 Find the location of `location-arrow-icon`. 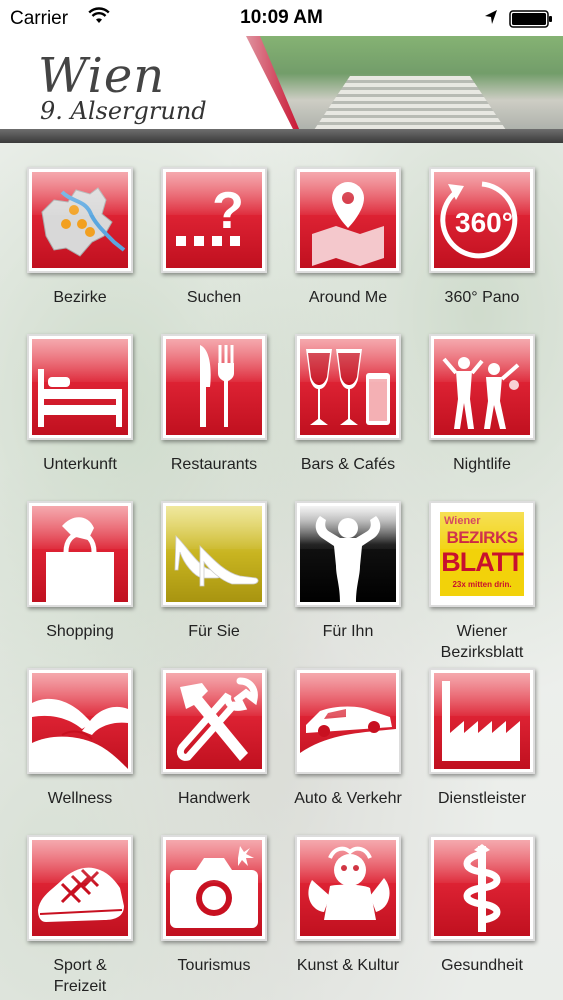

location-arrow-icon is located at coordinates (491, 17).